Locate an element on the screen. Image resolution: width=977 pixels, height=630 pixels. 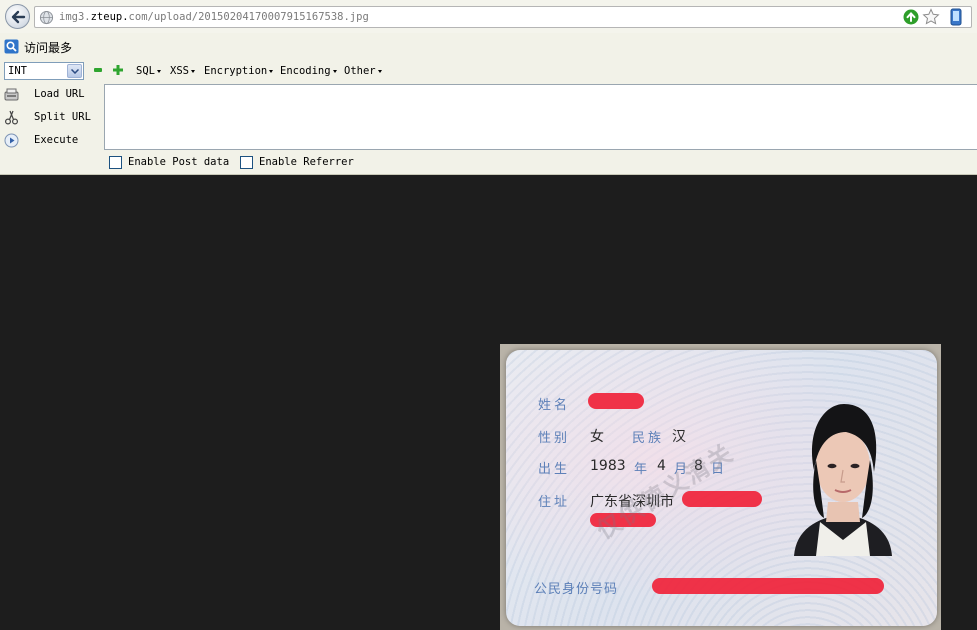
menu-xss: XSS is located at coordinates (182, 71).